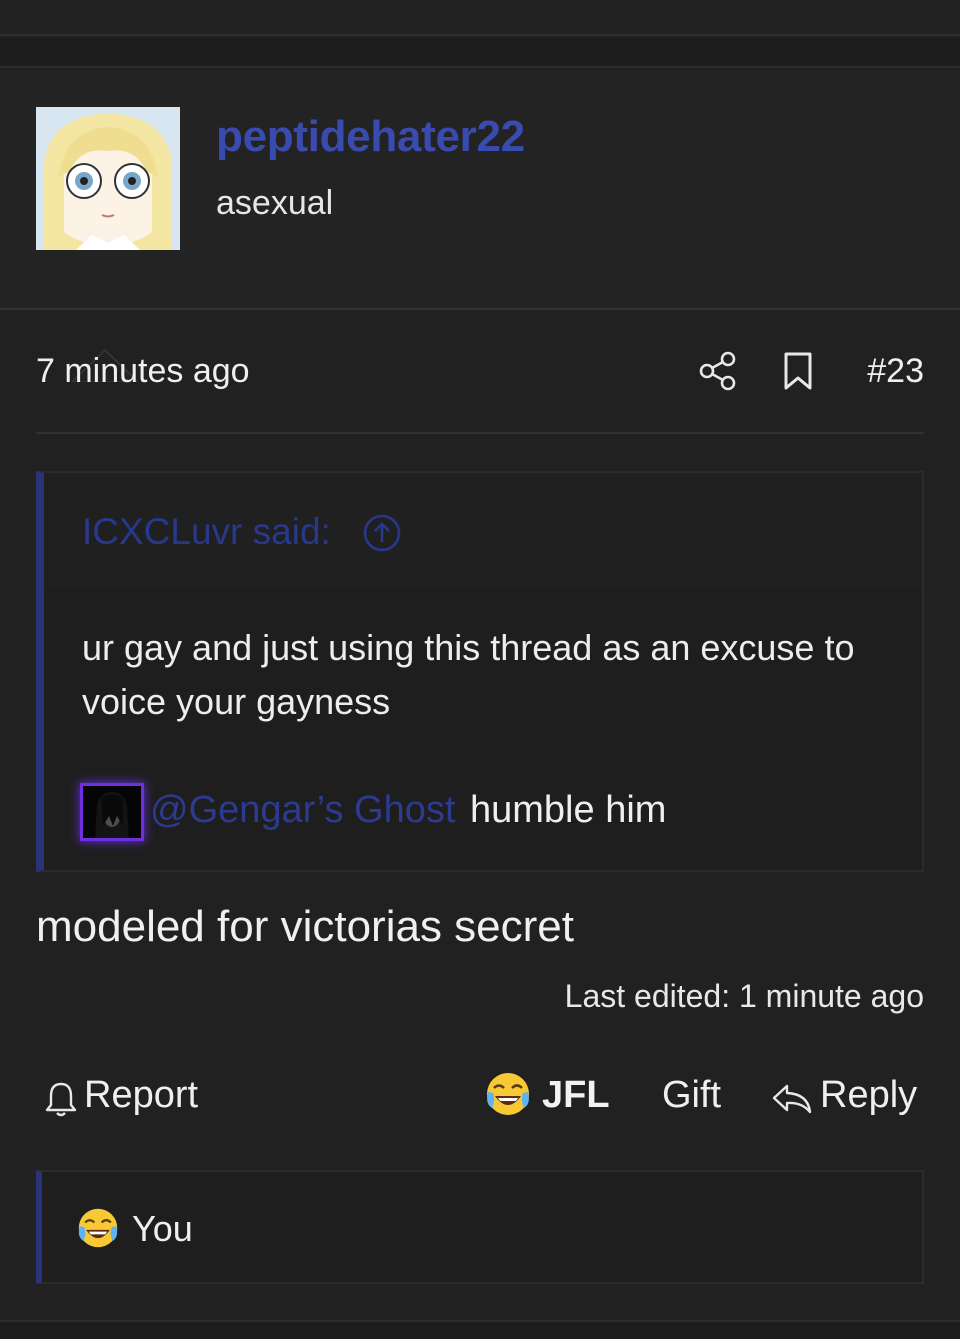 The height and width of the screenshot is (1339, 960). I want to click on quote-author-link: ICXCLuvr said:, so click(206, 532).